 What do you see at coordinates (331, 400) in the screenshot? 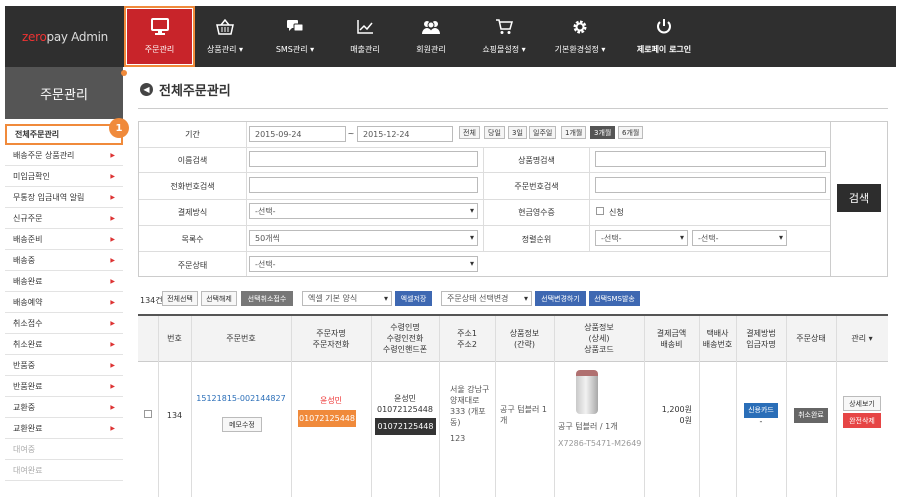
I see `buyer-name: 윤성민` at bounding box center [331, 400].